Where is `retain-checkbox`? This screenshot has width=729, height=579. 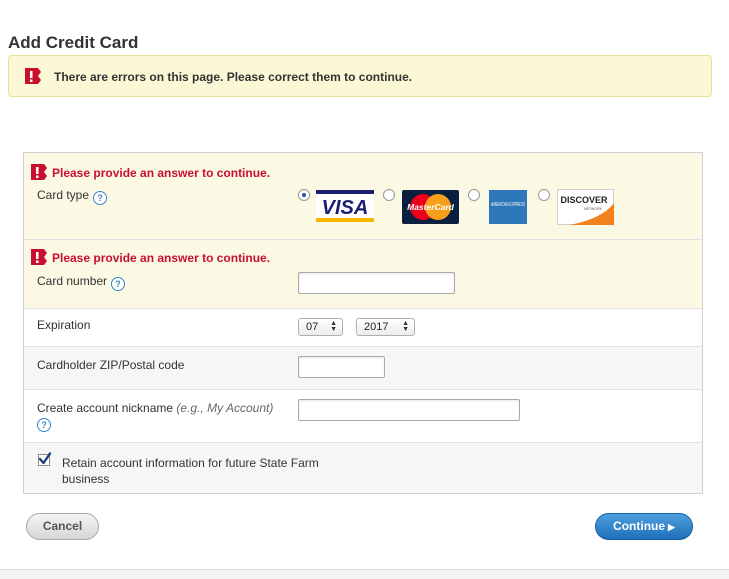 retain-checkbox is located at coordinates (45, 459).